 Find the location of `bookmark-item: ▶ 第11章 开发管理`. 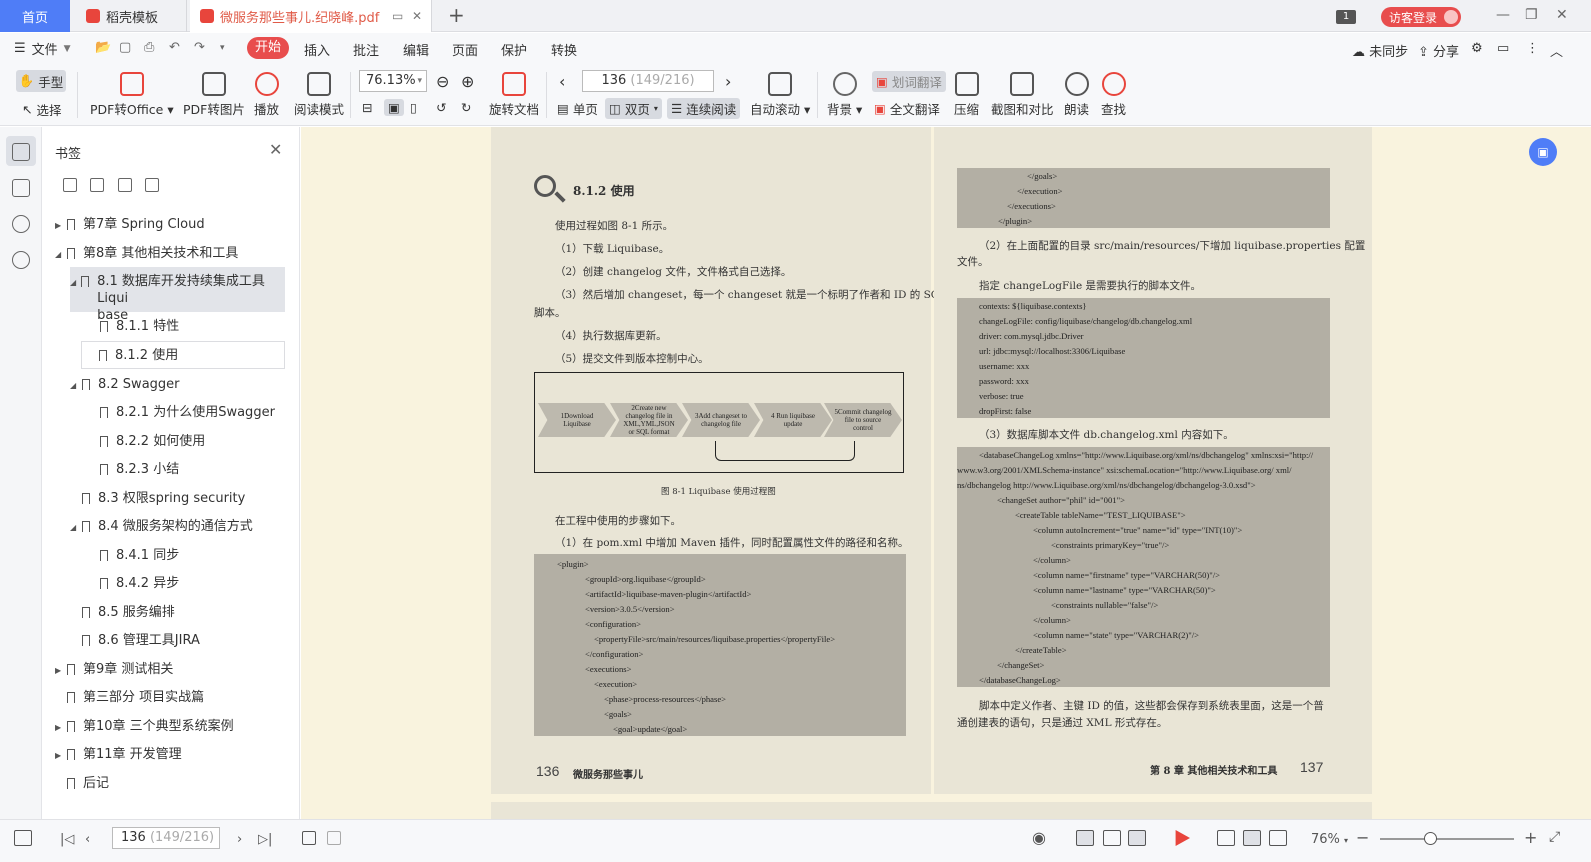

bookmark-item: ▶ 第11章 开发管理 is located at coordinates (118, 755).